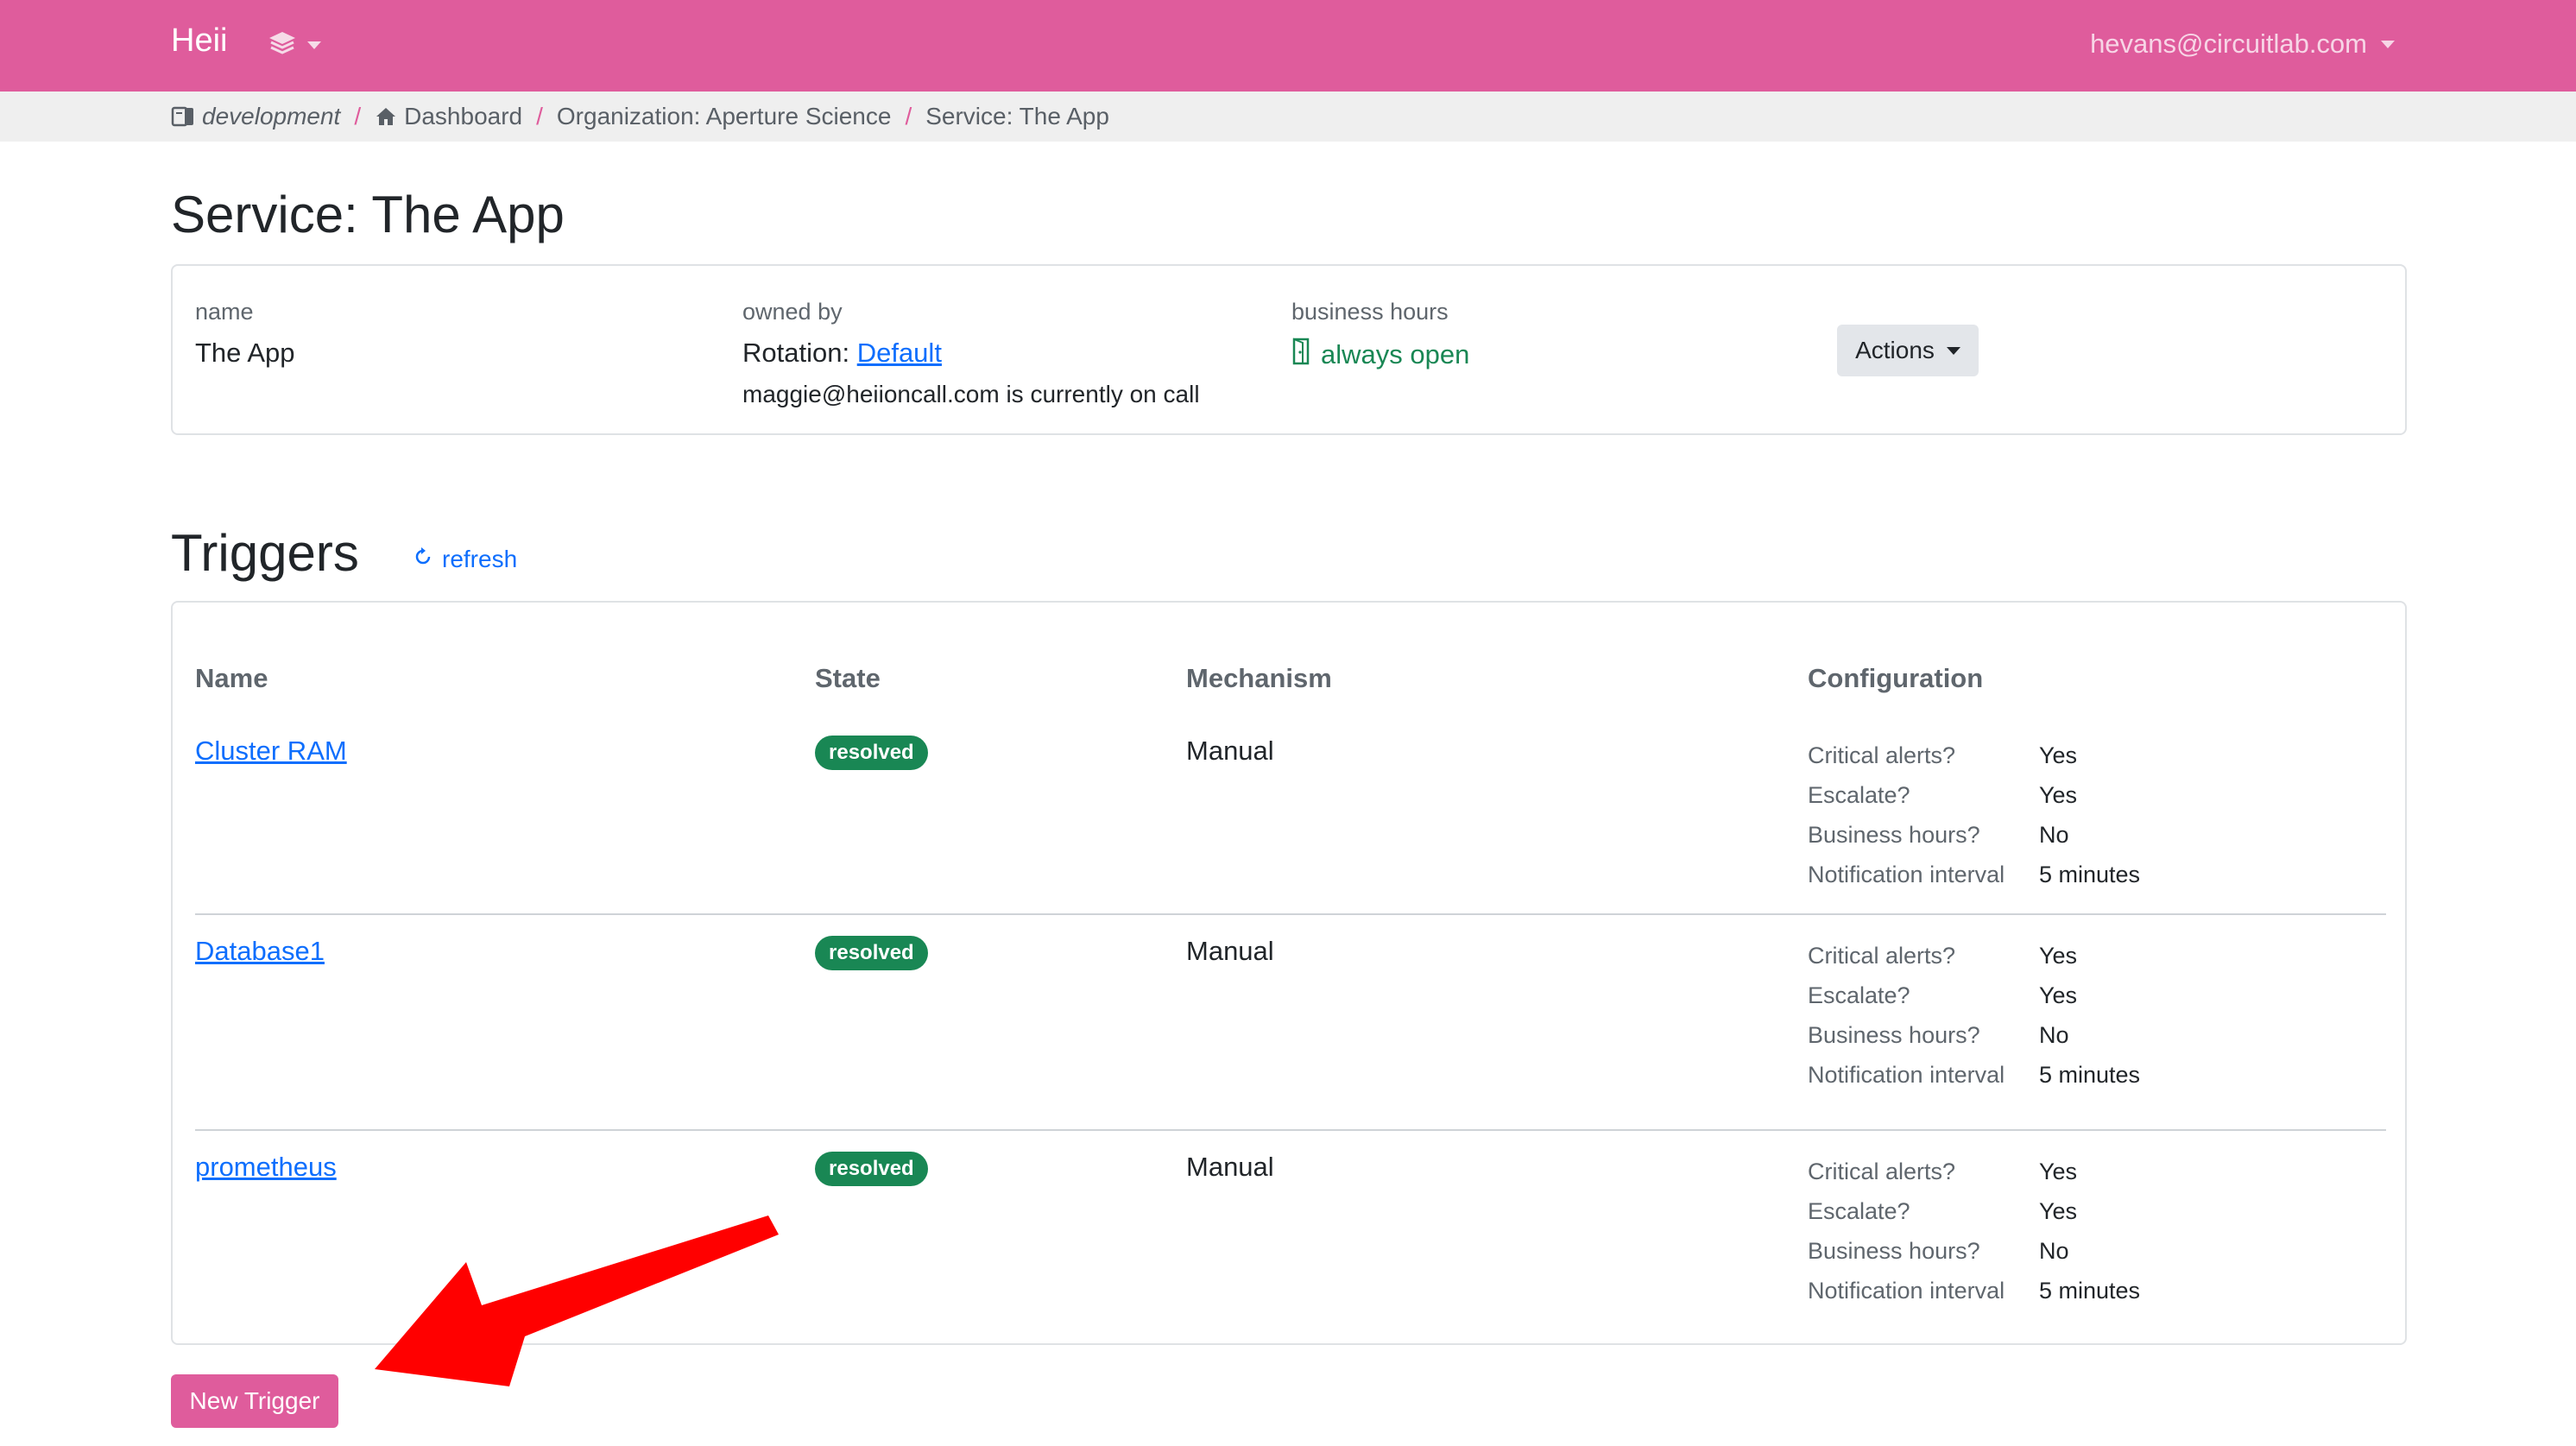 The height and width of the screenshot is (1446, 2576). Describe the element at coordinates (183, 117) in the screenshot. I see `server-icon` at that location.